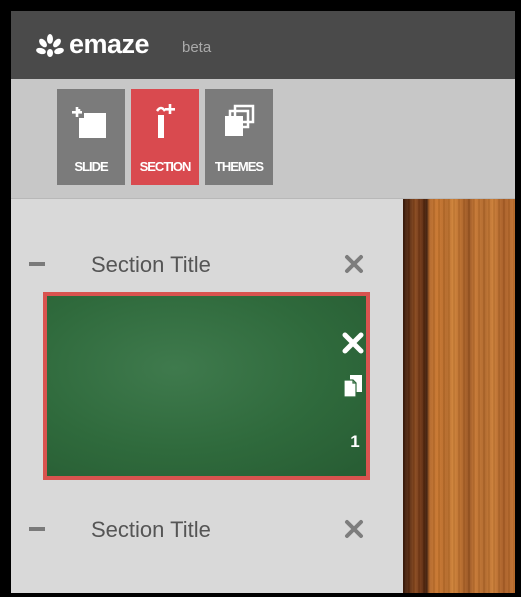  I want to click on add-slide-button: SLIDE, so click(91, 137).